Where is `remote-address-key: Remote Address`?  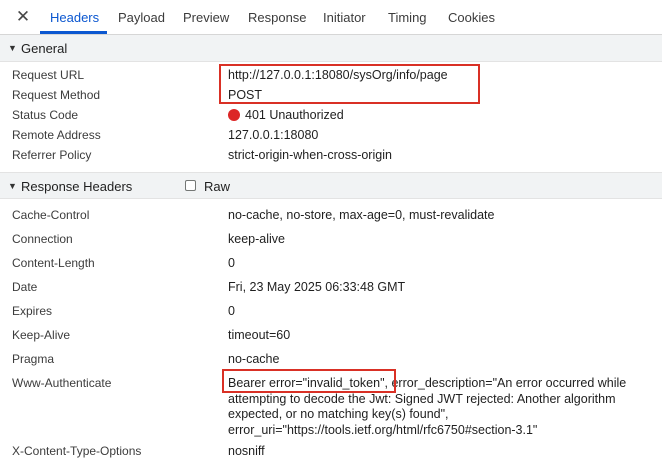 remote-address-key: Remote Address is located at coordinates (56, 135).